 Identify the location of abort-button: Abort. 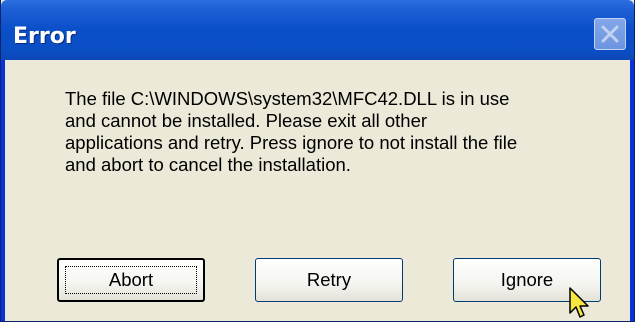
(131, 280).